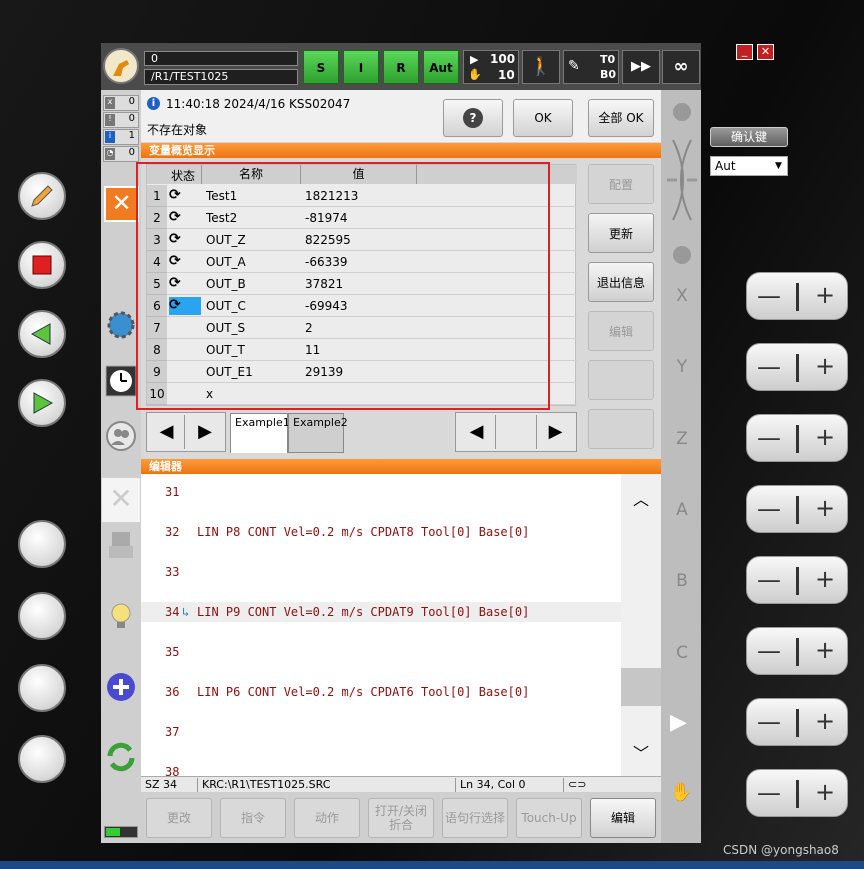 This screenshot has height=869, width=864. What do you see at coordinates (797, 793) in the screenshot?
I see `jog-key-7: — +` at bounding box center [797, 793].